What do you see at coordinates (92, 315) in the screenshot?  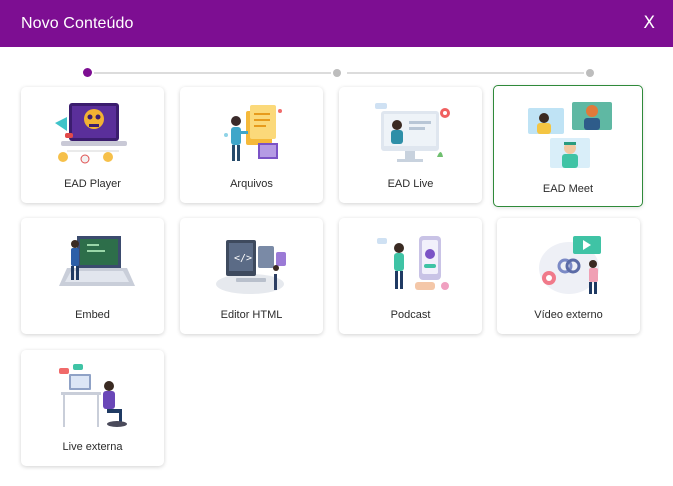 I see `card-label: Embed` at bounding box center [92, 315].